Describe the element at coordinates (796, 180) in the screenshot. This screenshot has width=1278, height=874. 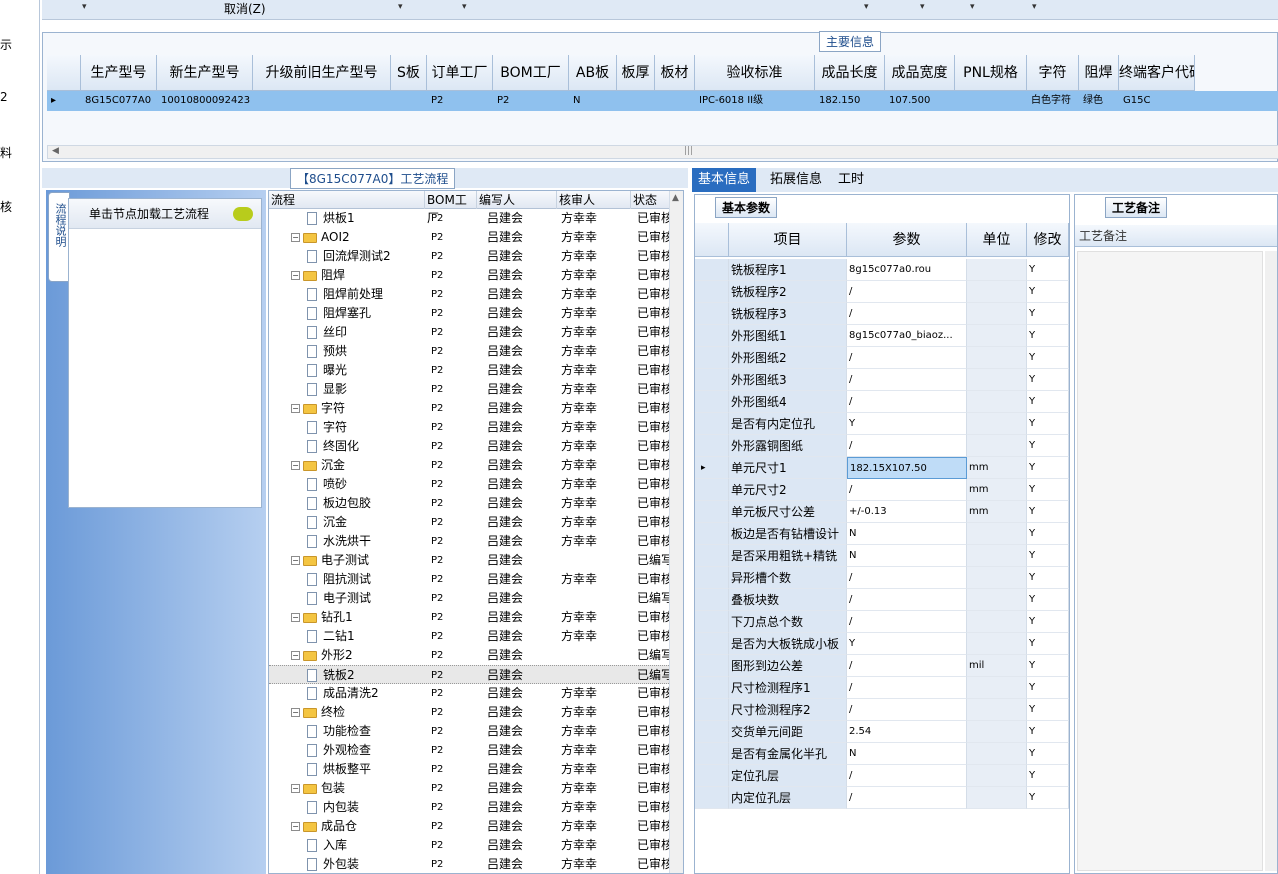
I see `right-tab: 拓展信息` at that location.